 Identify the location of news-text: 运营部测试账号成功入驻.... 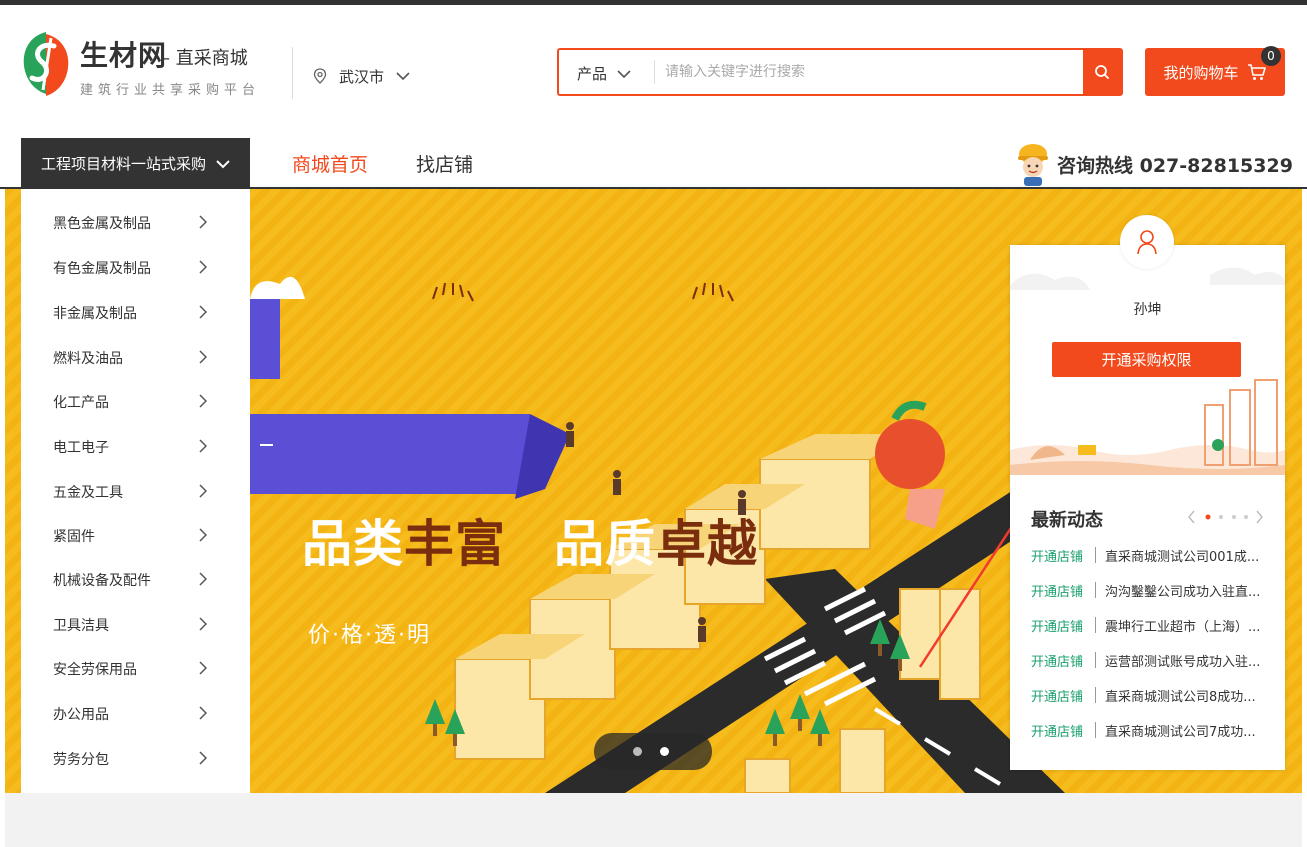
(1183, 662).